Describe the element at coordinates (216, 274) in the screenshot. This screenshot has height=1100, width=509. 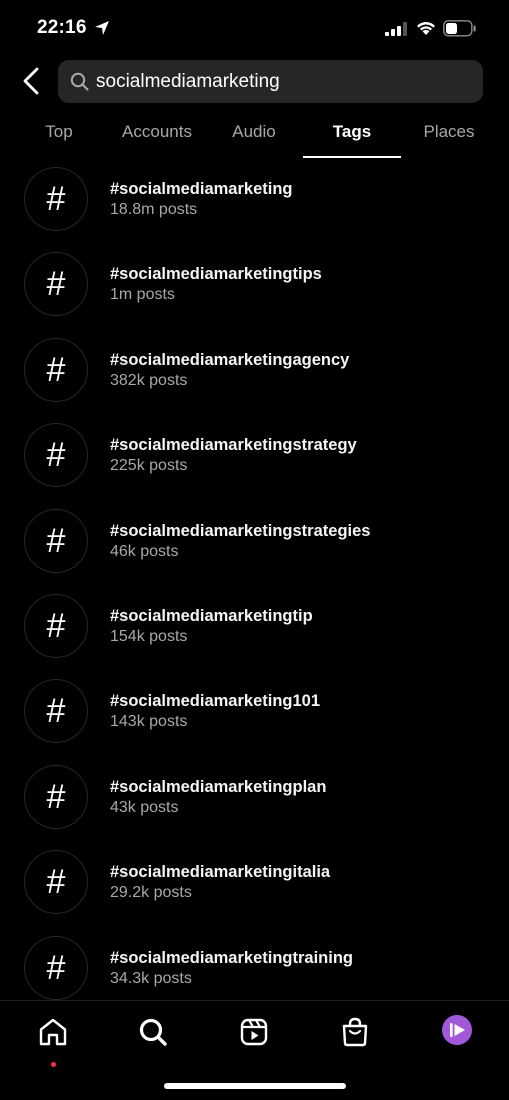
I see `tag-name: #socialmediamarketingtips` at that location.